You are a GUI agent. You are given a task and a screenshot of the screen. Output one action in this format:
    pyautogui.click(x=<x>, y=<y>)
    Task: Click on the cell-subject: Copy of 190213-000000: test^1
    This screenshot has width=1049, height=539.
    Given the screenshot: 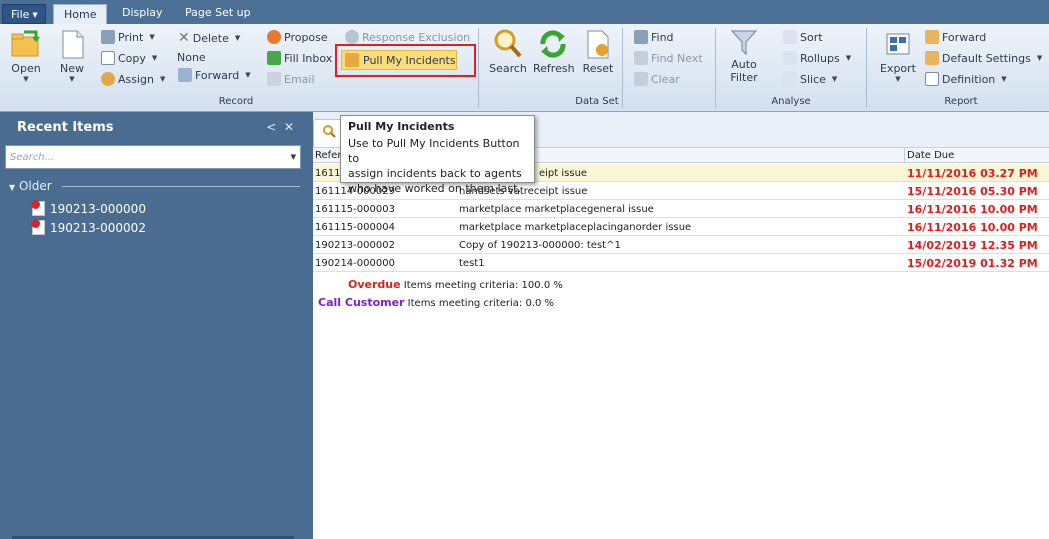 What is the action you would take?
    pyautogui.click(x=540, y=245)
    